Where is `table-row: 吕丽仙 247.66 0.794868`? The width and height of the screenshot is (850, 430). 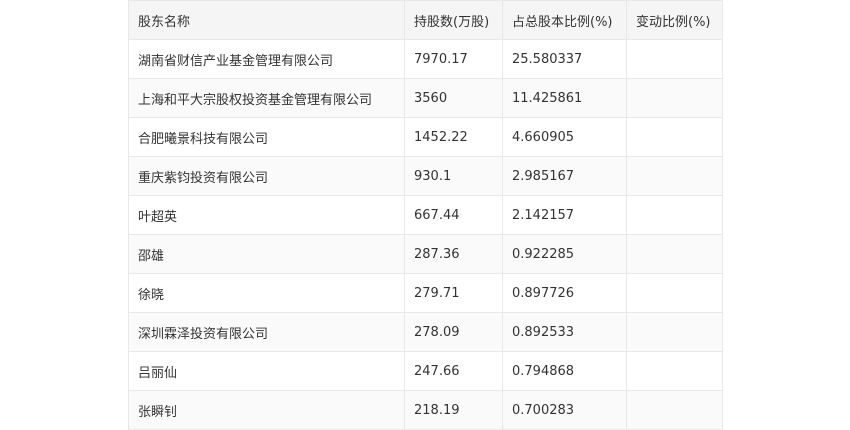 table-row: 吕丽仙 247.66 0.794868 is located at coordinates (425, 371).